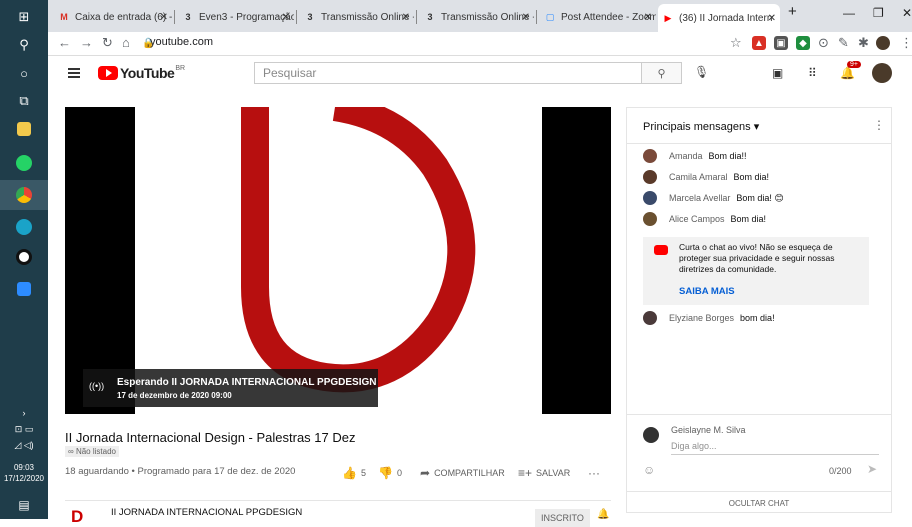  What do you see at coordinates (907, 13) in the screenshot?
I see `close-window-button: ✕` at bounding box center [907, 13].